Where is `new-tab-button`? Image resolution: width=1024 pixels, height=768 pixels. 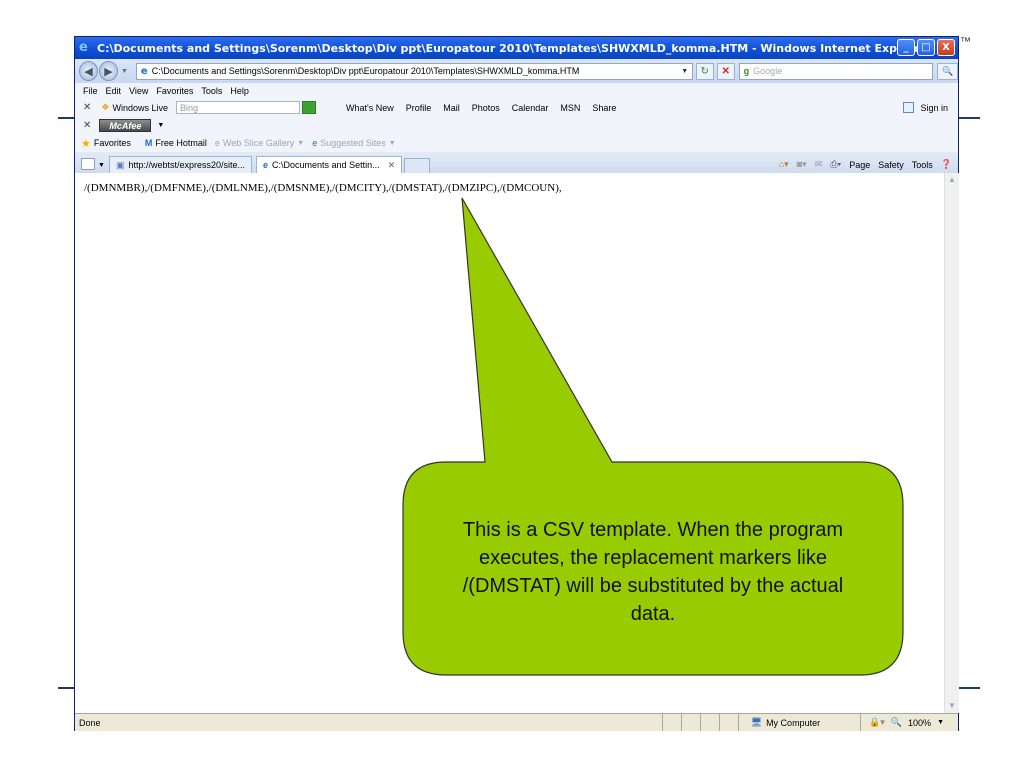 new-tab-button is located at coordinates (417, 165).